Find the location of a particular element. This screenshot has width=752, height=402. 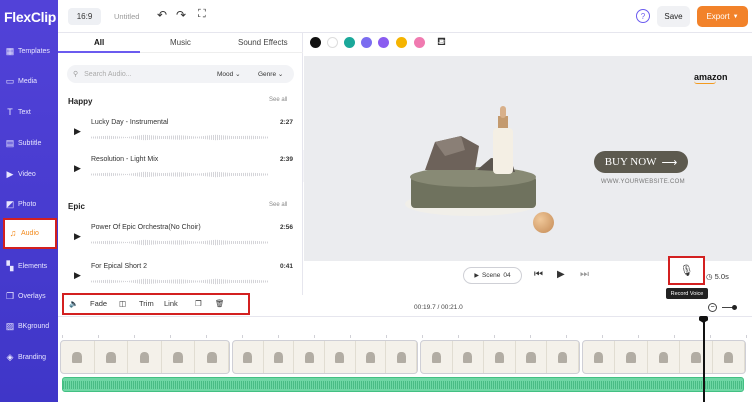

fullscreen-icon: ⛶ is located at coordinates (202, 14).